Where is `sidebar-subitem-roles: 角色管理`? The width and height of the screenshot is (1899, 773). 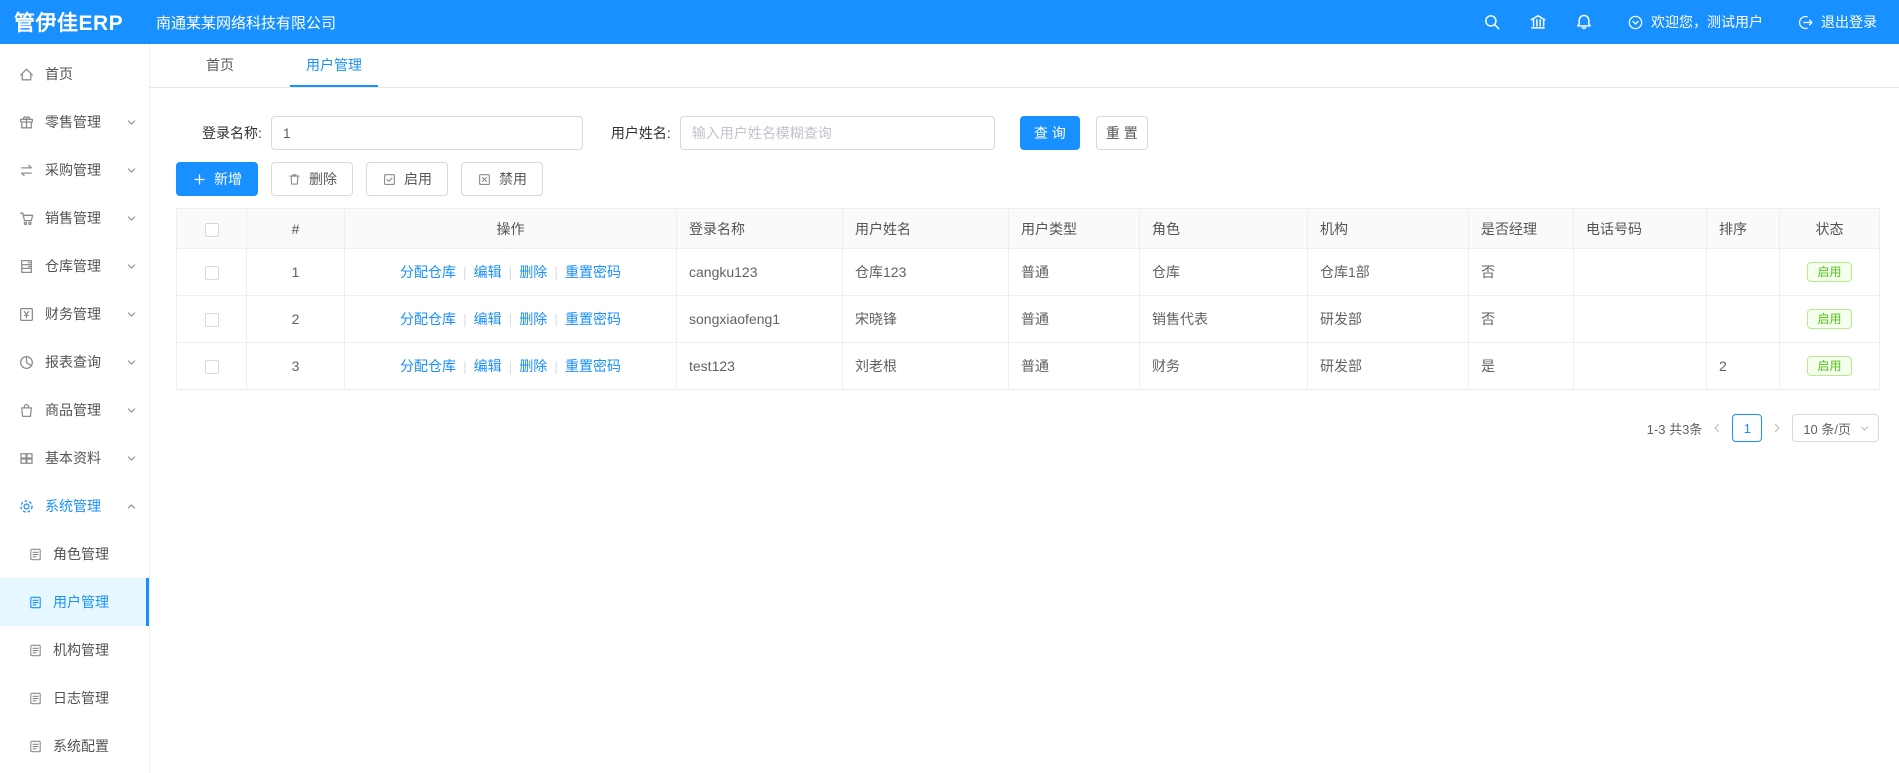 sidebar-subitem-roles: 角色管理 is located at coordinates (74, 554).